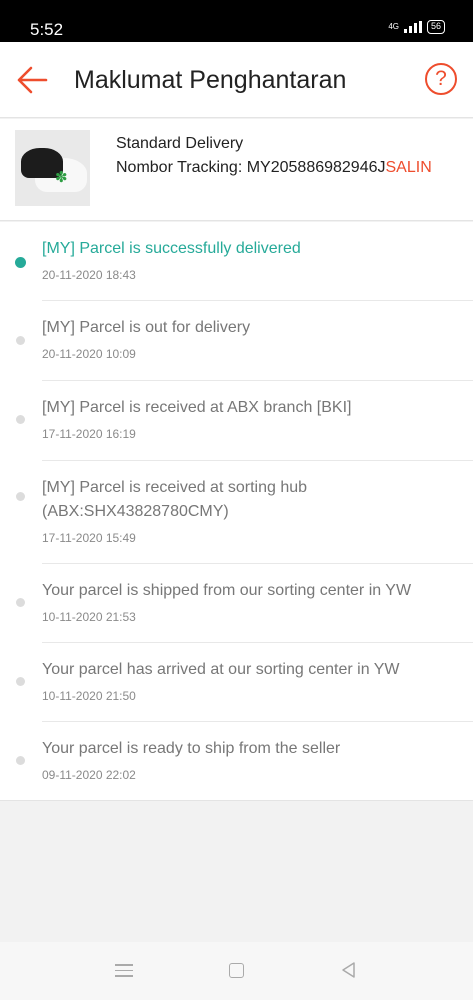 This screenshot has width=473, height=1000. What do you see at coordinates (124, 972) in the screenshot?
I see `menu-icon` at bounding box center [124, 972].